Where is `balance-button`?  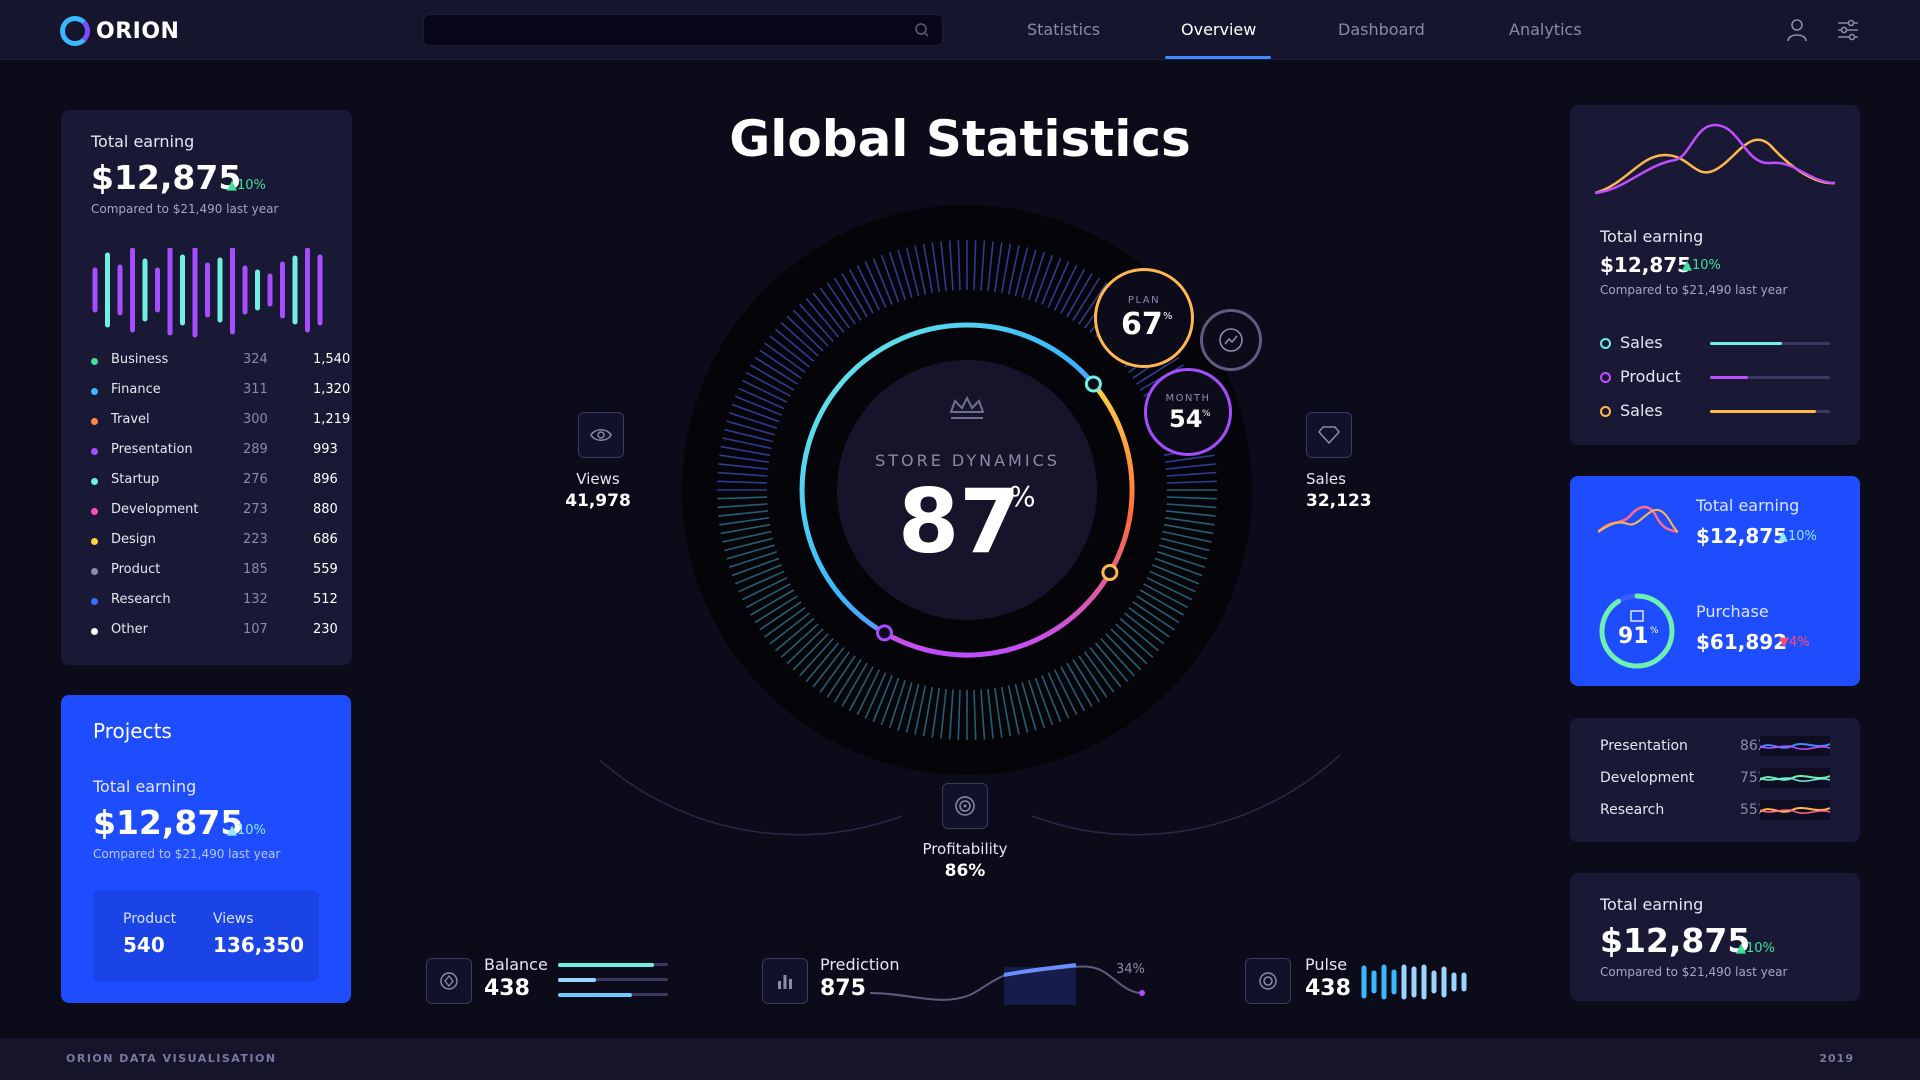 balance-button is located at coordinates (449, 981).